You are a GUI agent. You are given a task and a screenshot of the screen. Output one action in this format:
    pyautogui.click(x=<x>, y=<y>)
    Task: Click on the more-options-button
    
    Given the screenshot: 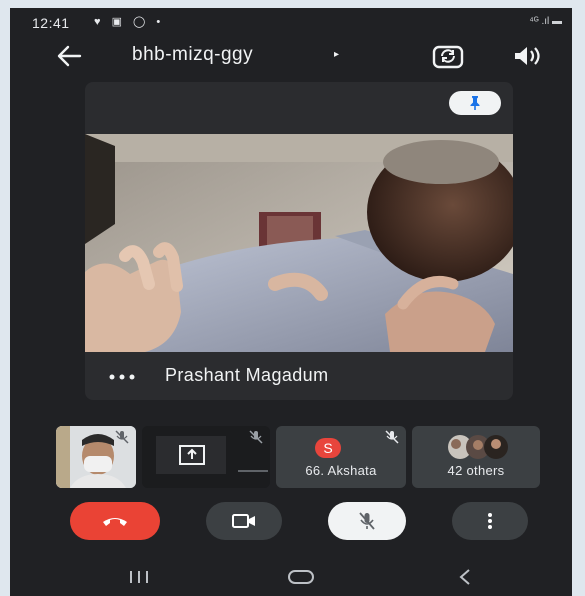 What is the action you would take?
    pyautogui.click(x=490, y=521)
    